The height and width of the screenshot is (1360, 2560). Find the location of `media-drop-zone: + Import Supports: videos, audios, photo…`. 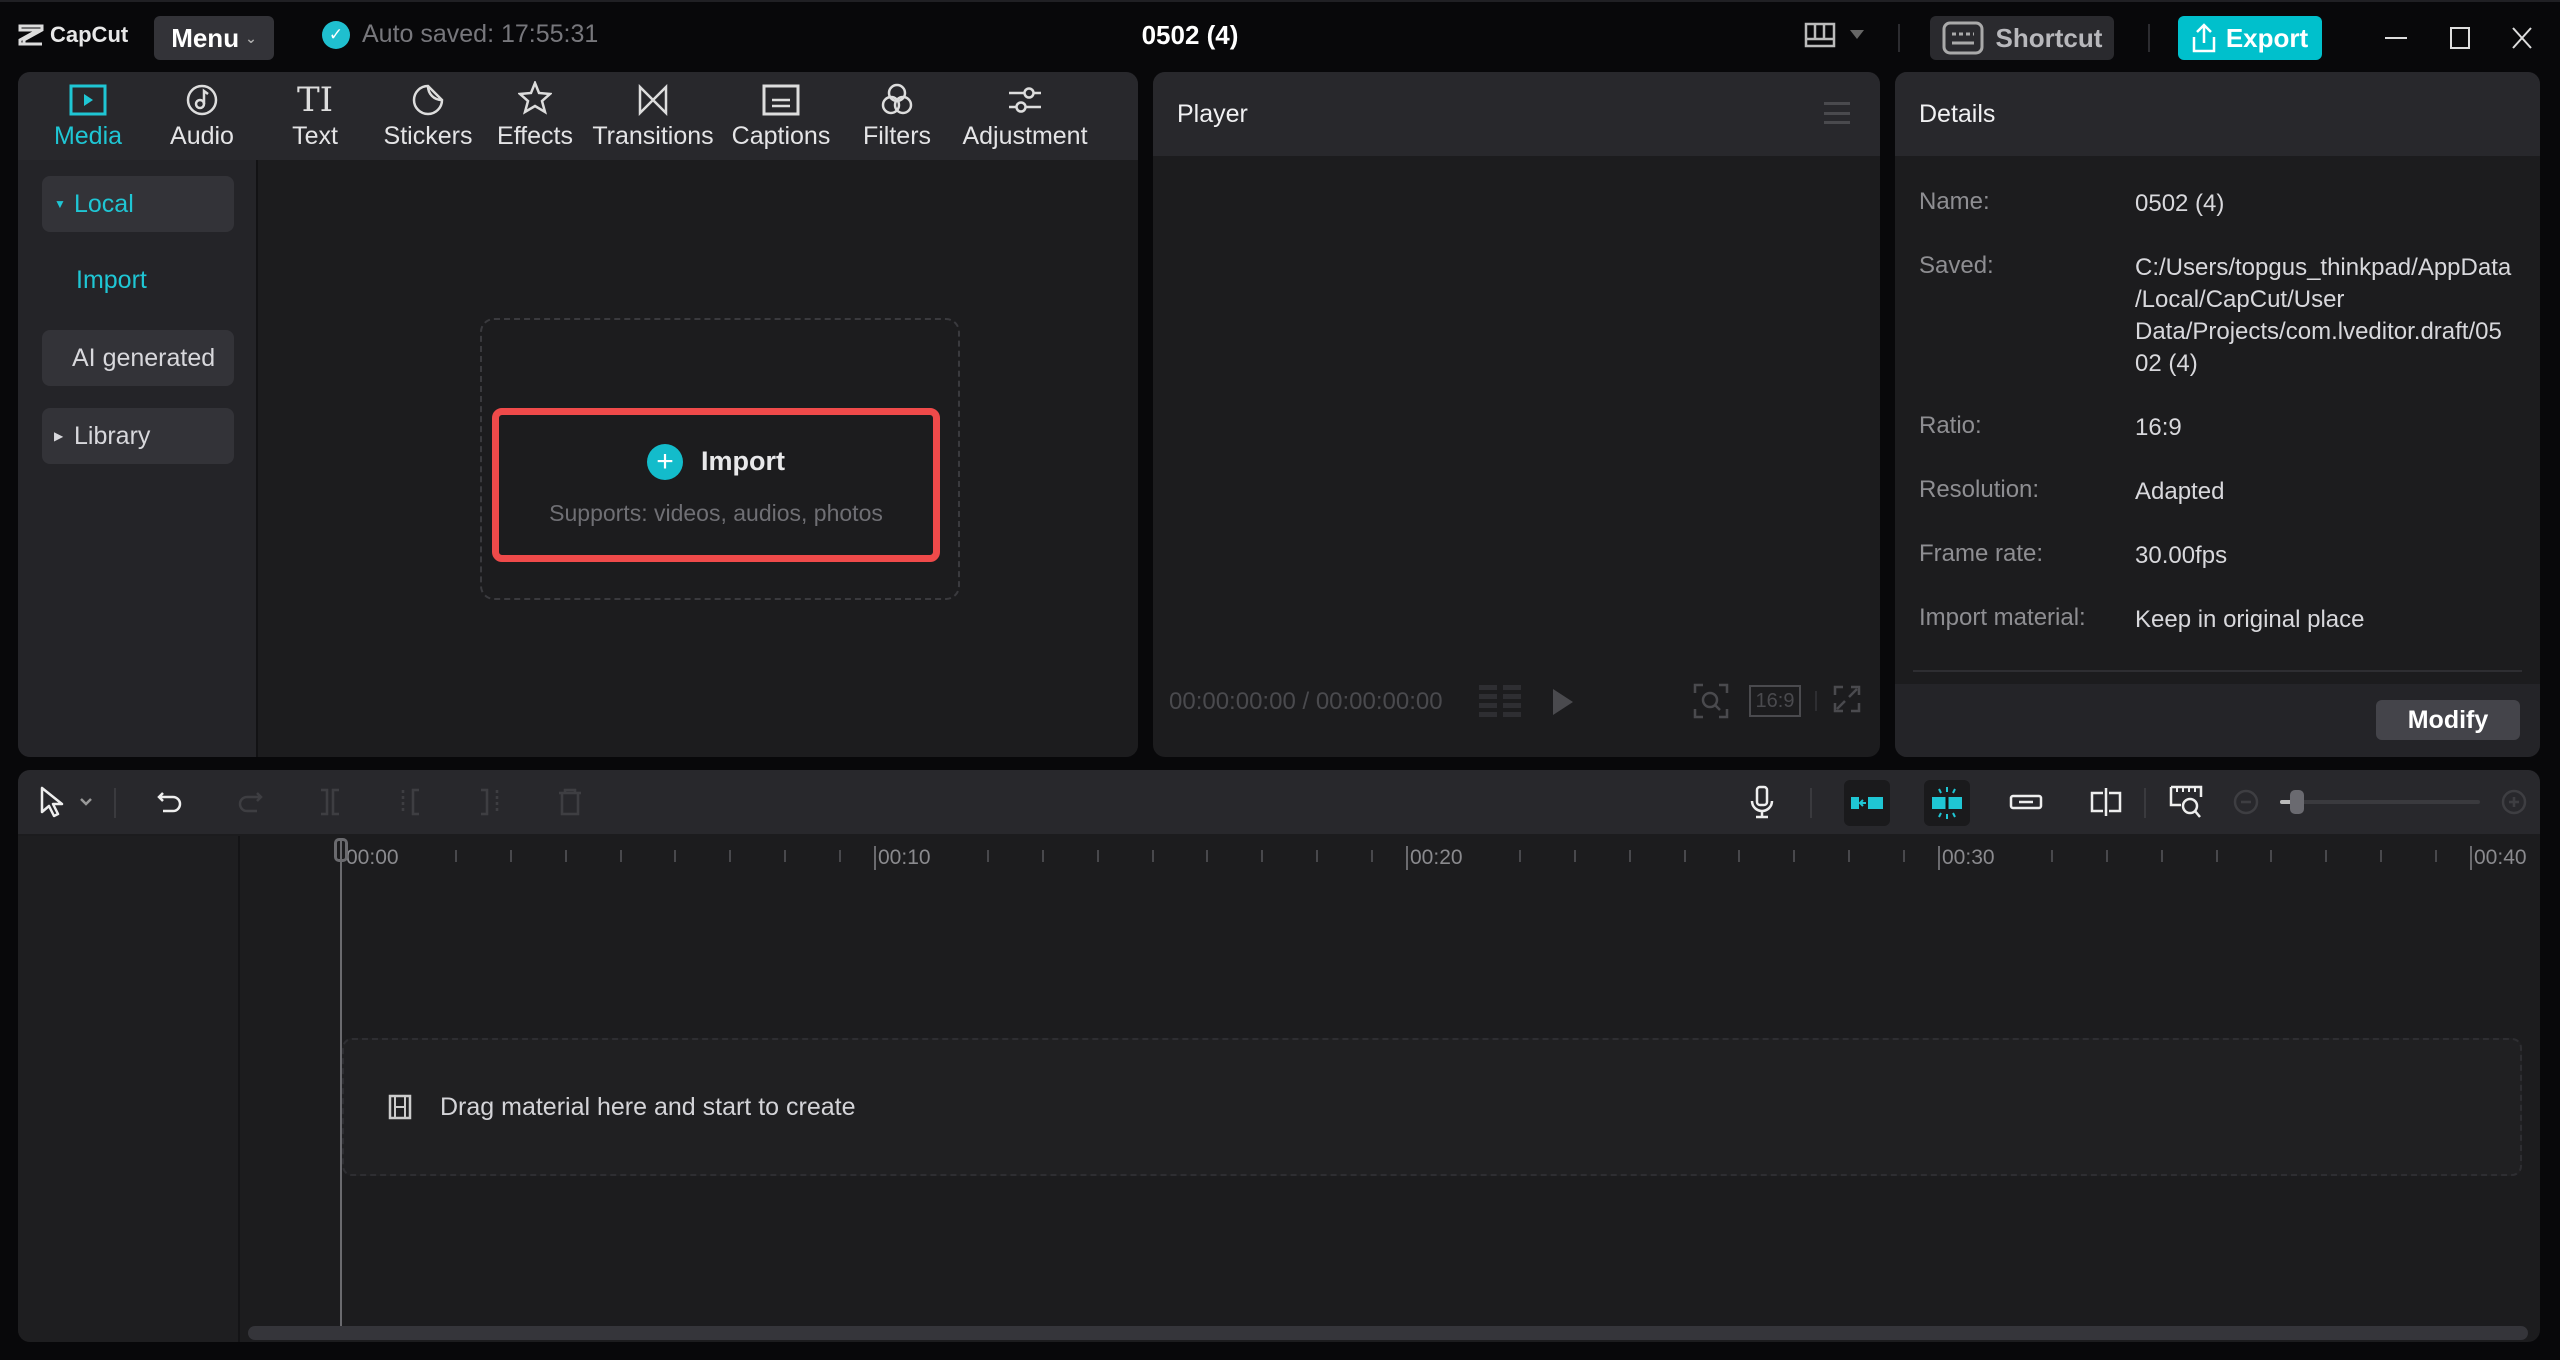

media-drop-zone: + Import Supports: videos, audios, photo… is located at coordinates (720, 459).